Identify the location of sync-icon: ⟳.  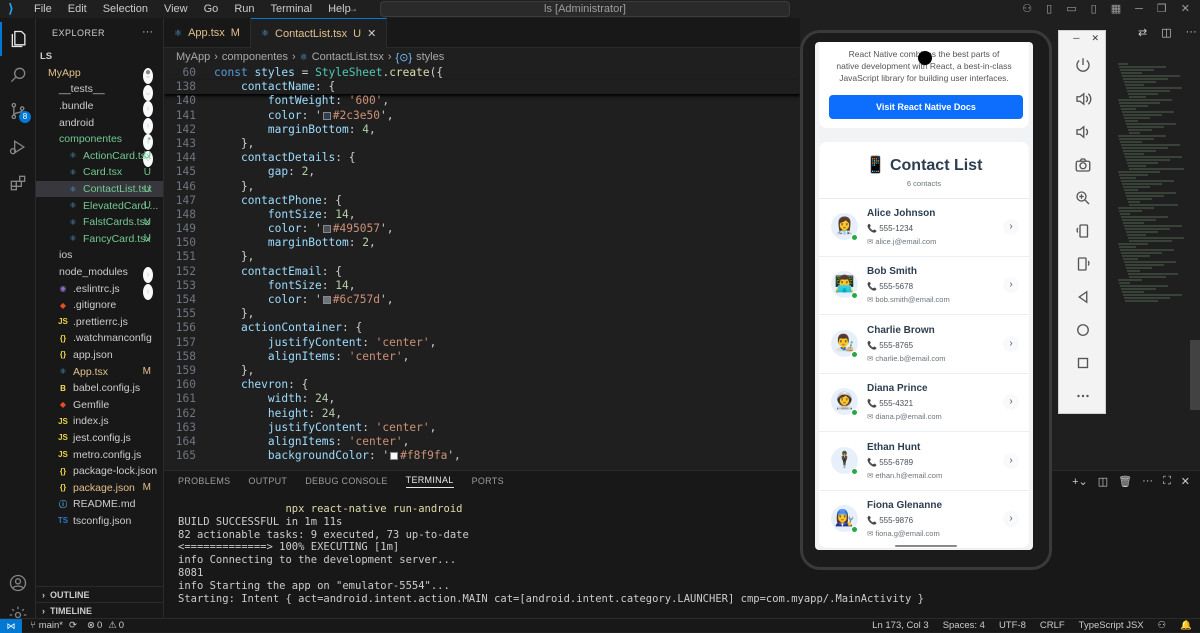
(73, 625).